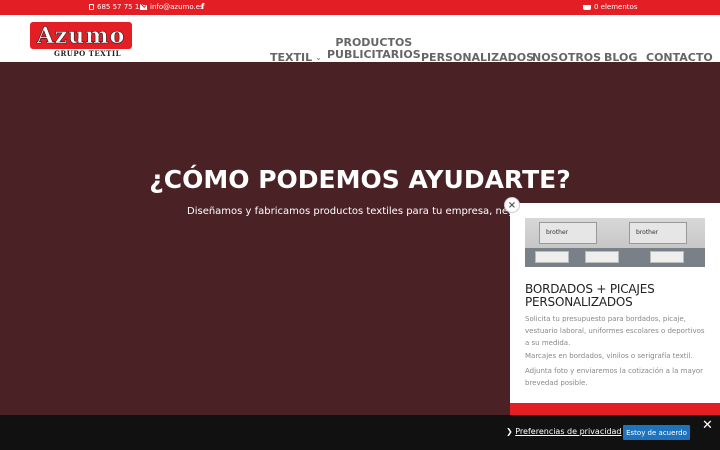 This screenshot has height=450, width=720. What do you see at coordinates (360, 7) in the screenshot?
I see `top-bar: 685 57 75 15 info@azumo.es f 0 elementos` at bounding box center [360, 7].